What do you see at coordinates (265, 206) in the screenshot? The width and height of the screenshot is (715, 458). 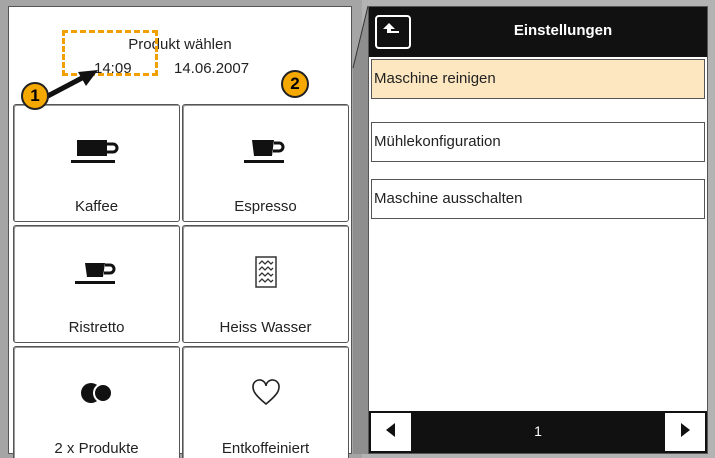 I see `product-label: Espresso` at bounding box center [265, 206].